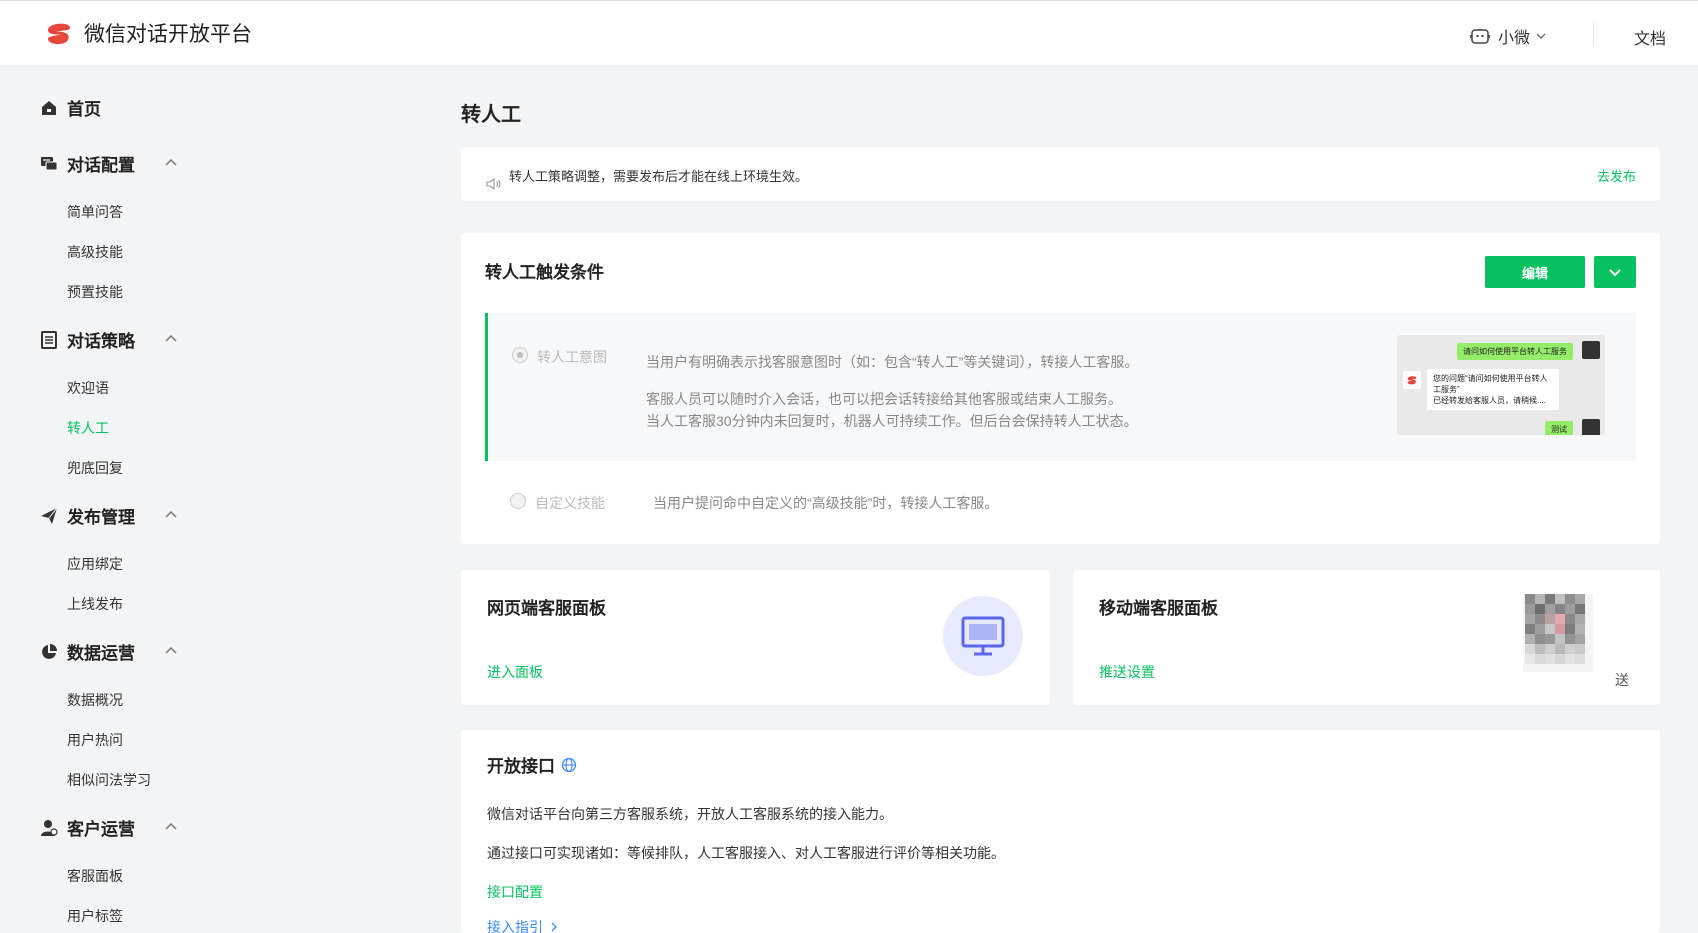  I want to click on send-icon, so click(49, 515).